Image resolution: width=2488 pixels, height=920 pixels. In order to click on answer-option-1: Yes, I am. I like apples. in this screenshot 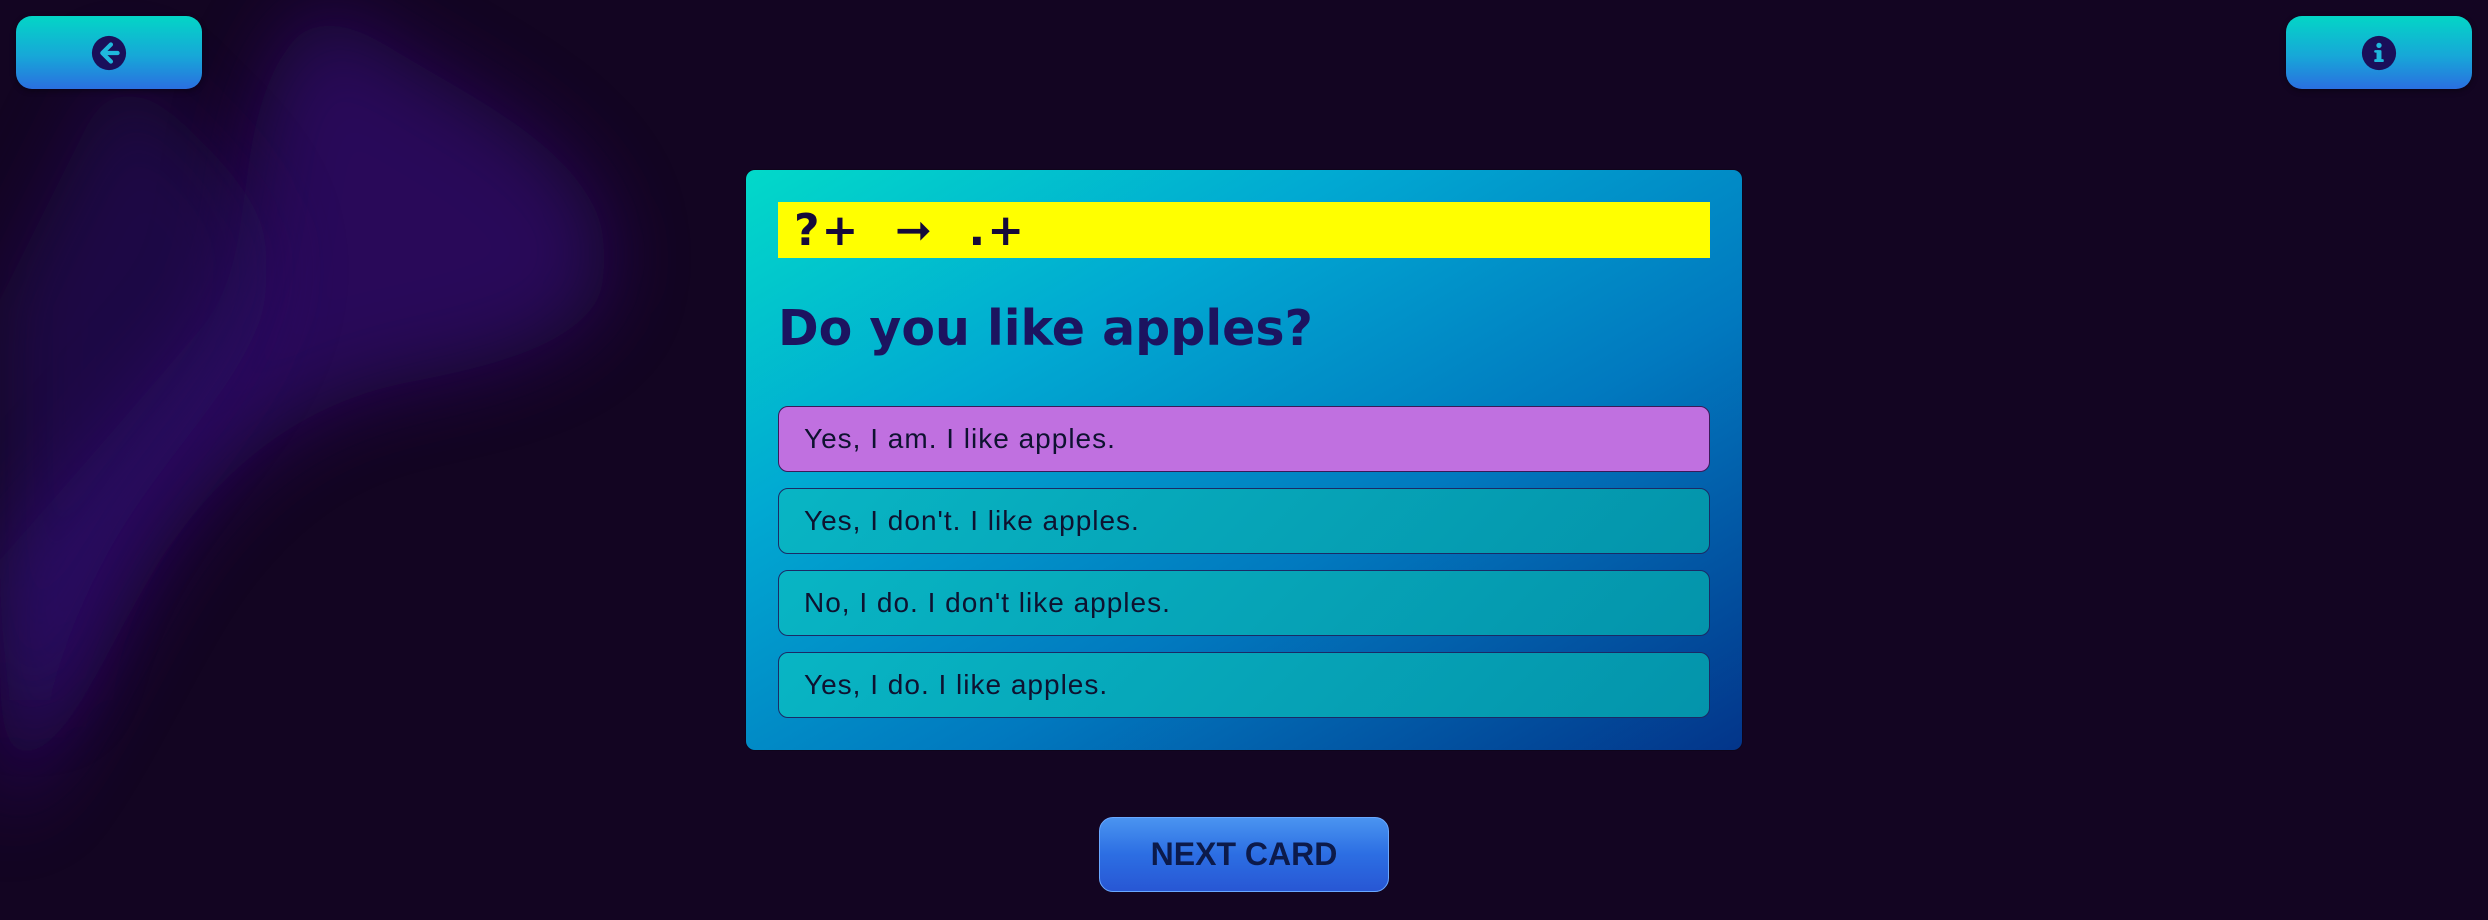, I will do `click(1244, 439)`.